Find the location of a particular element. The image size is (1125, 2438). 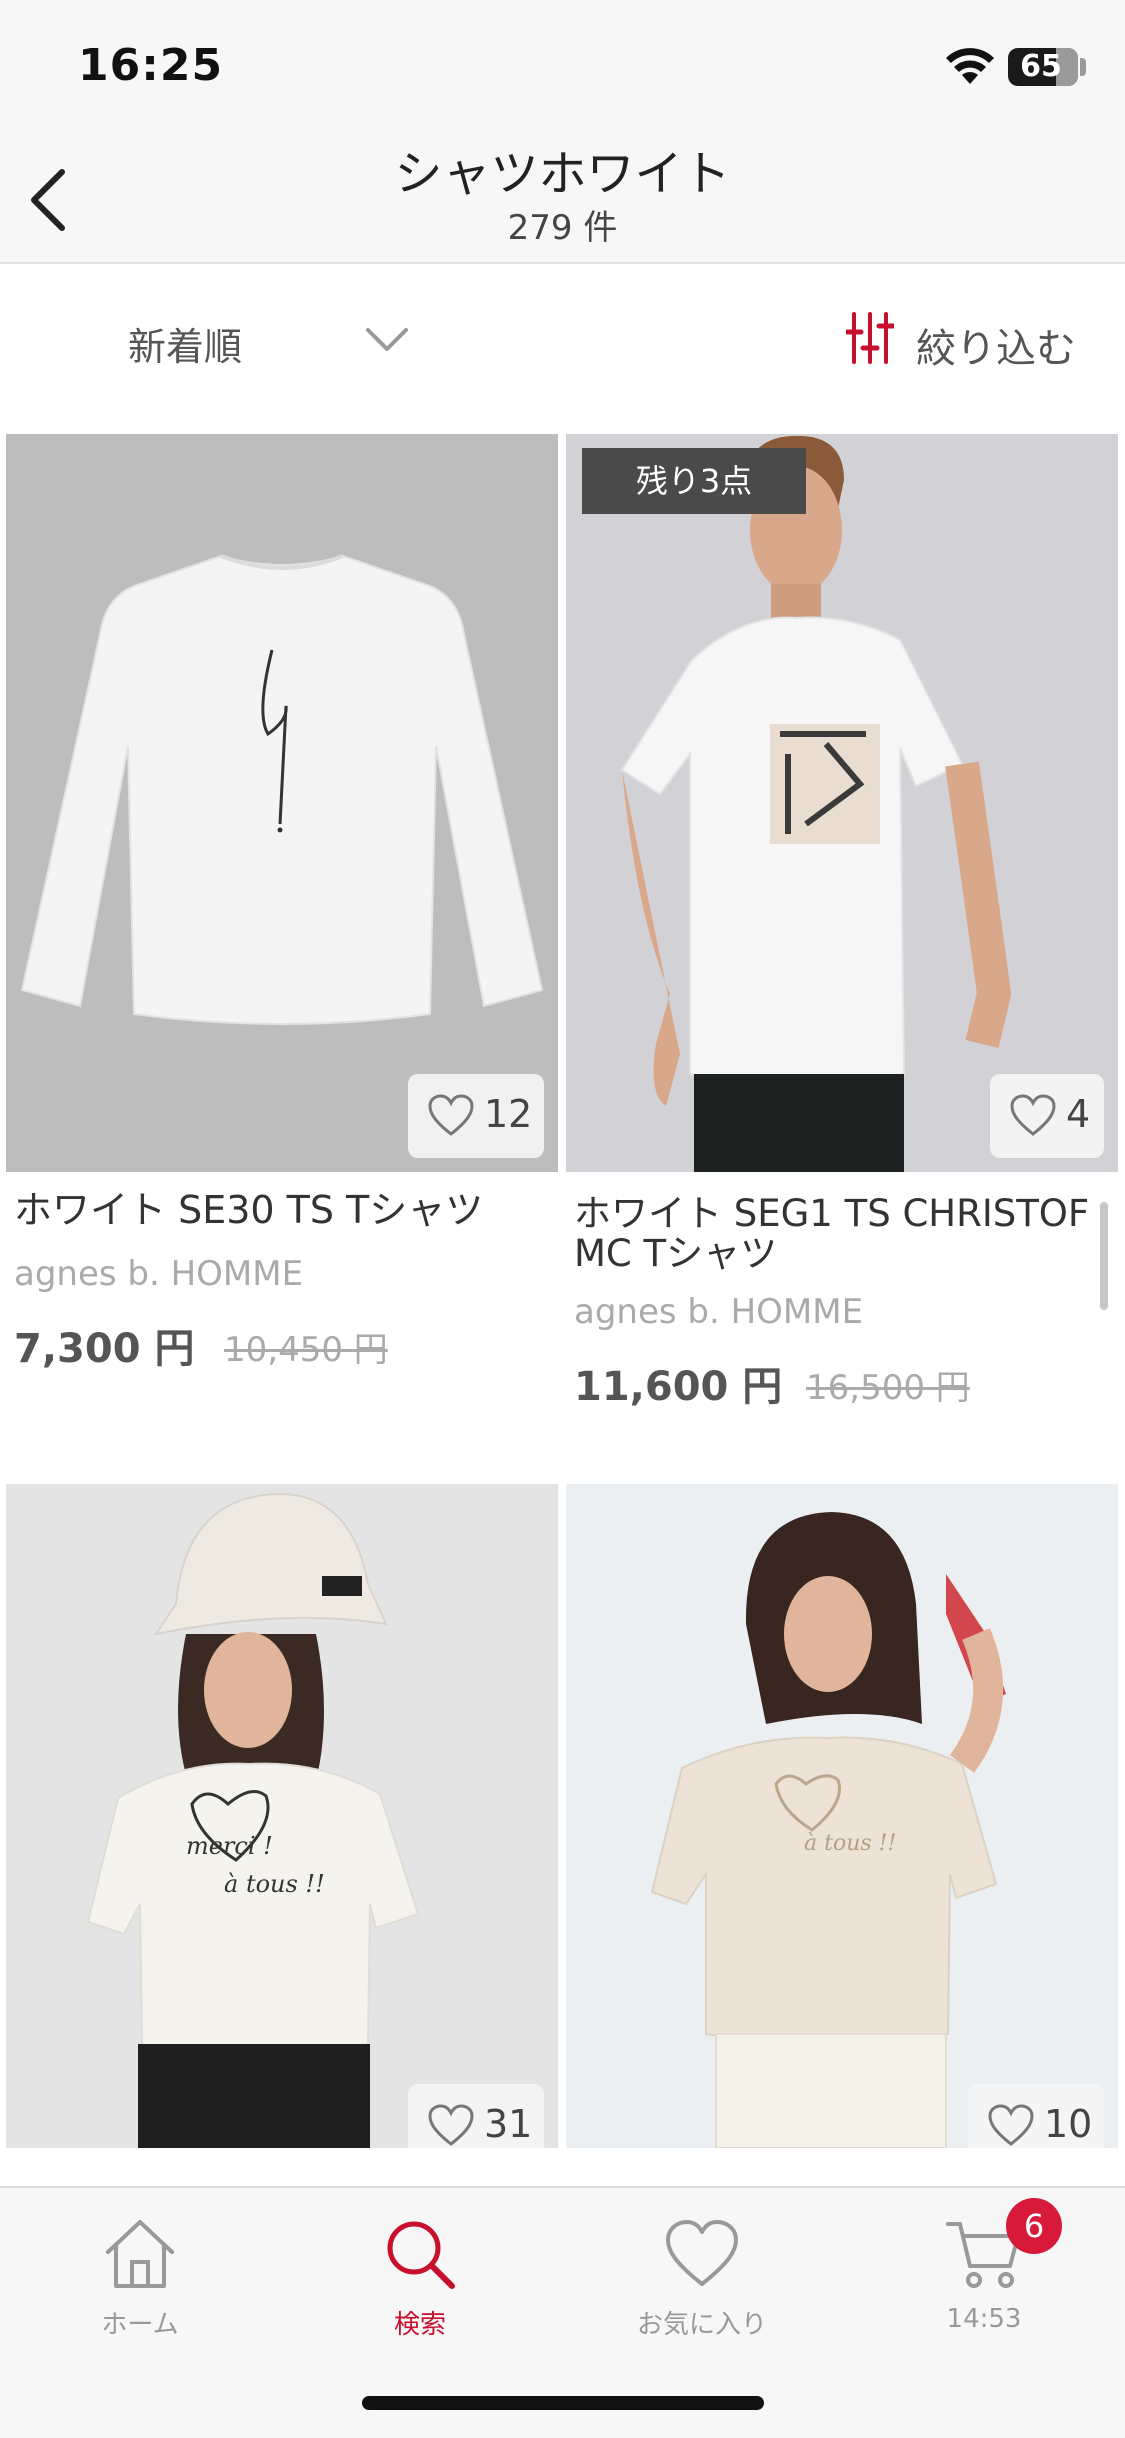

home-indicator is located at coordinates (563, 2403).